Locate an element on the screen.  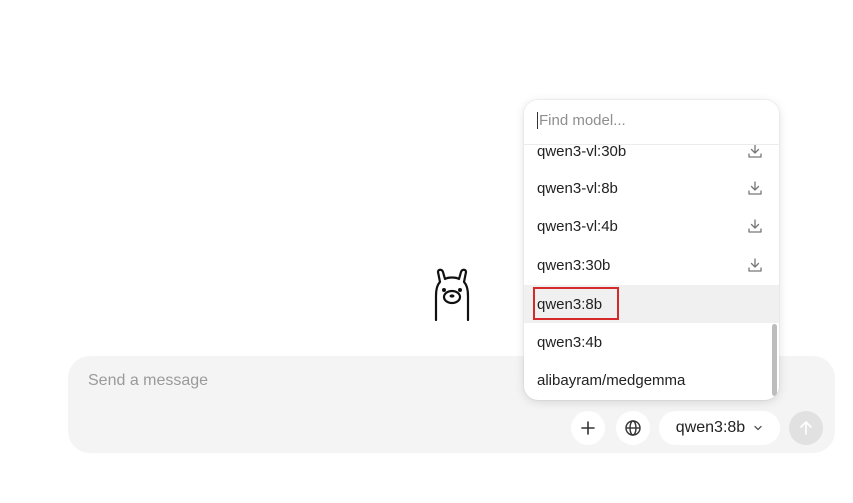
model-search-input is located at coordinates (650, 120).